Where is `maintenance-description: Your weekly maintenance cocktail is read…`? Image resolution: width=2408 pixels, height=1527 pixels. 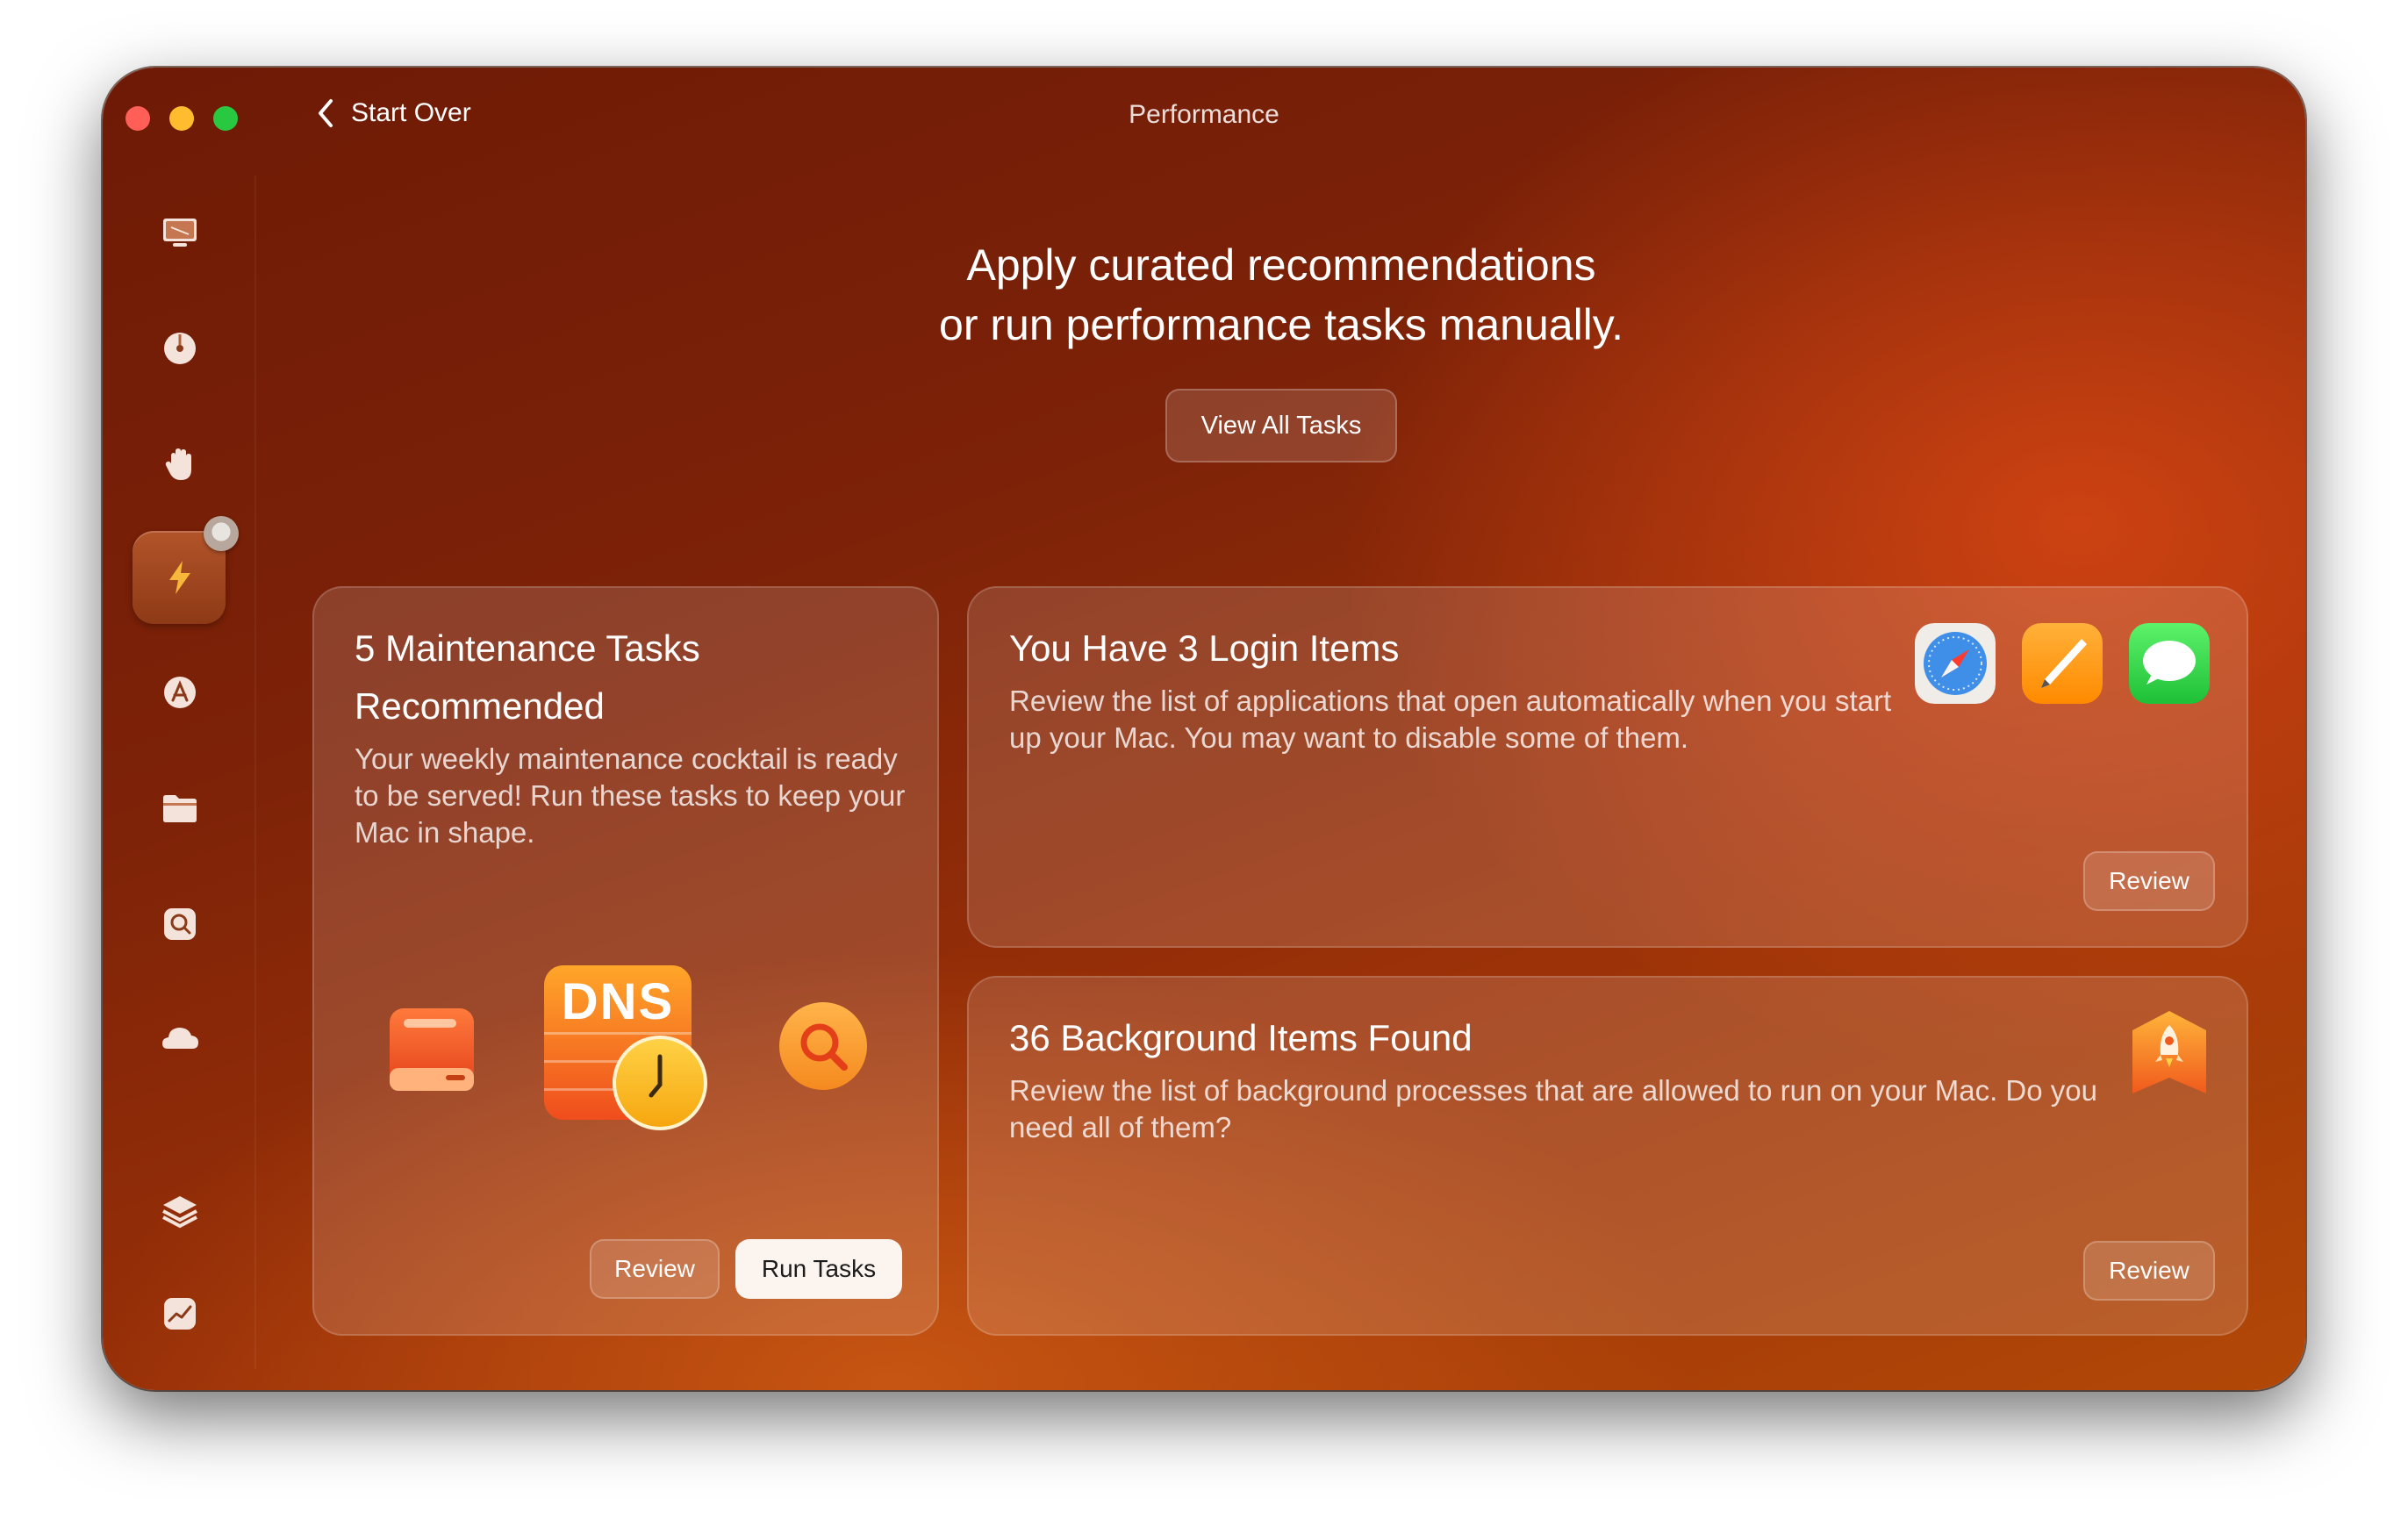
maintenance-description: Your weekly maintenance cocktail is read… is located at coordinates (630, 796).